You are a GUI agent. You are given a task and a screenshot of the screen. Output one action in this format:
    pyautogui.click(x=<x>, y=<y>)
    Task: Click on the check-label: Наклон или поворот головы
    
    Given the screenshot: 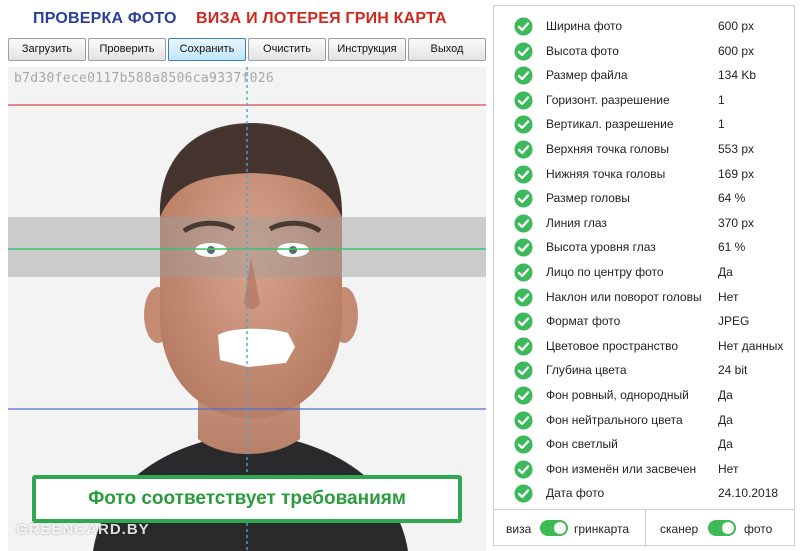 What is the action you would take?
    pyautogui.click(x=624, y=296)
    